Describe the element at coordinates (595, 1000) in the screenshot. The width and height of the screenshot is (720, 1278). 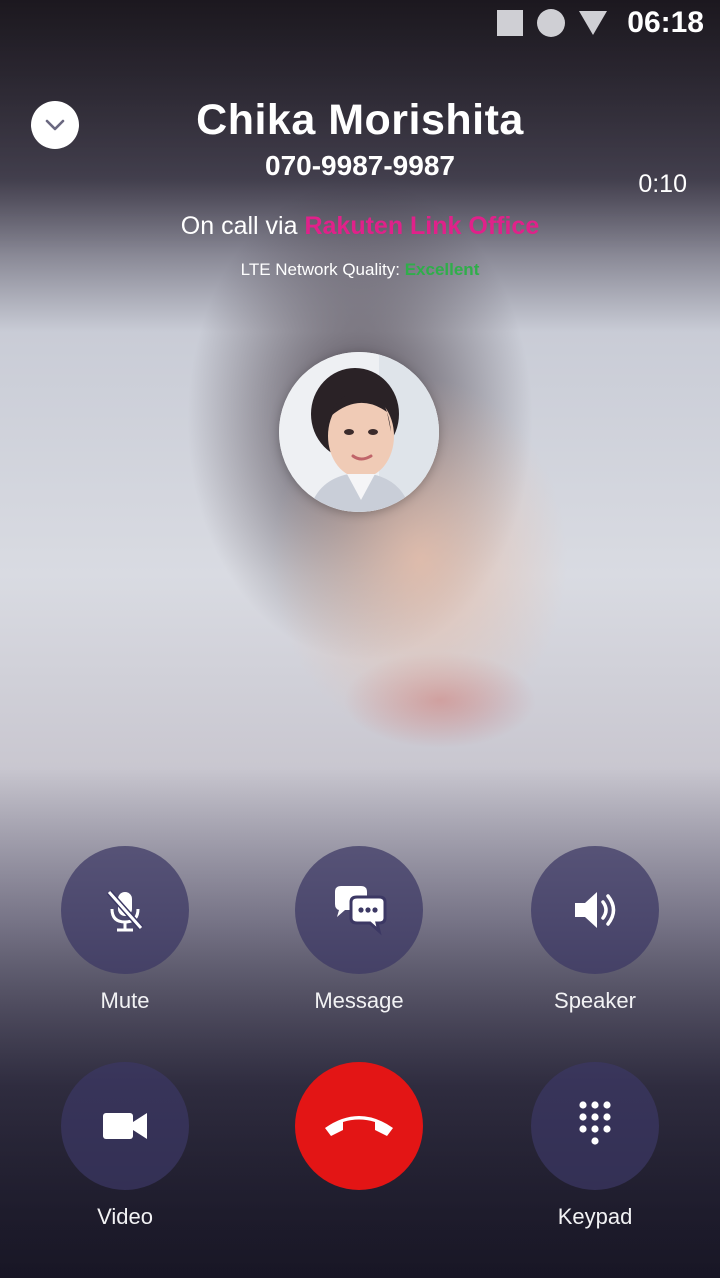
I see `speaker-label: Speaker` at that location.